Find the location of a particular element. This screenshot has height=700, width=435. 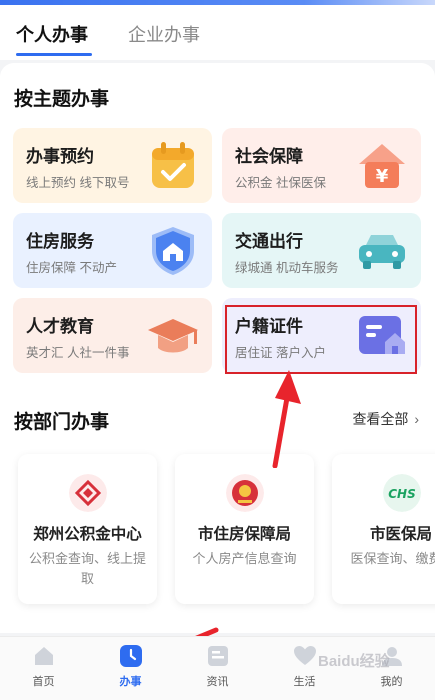

view-all-label: 查看全部 is located at coordinates (380, 419).